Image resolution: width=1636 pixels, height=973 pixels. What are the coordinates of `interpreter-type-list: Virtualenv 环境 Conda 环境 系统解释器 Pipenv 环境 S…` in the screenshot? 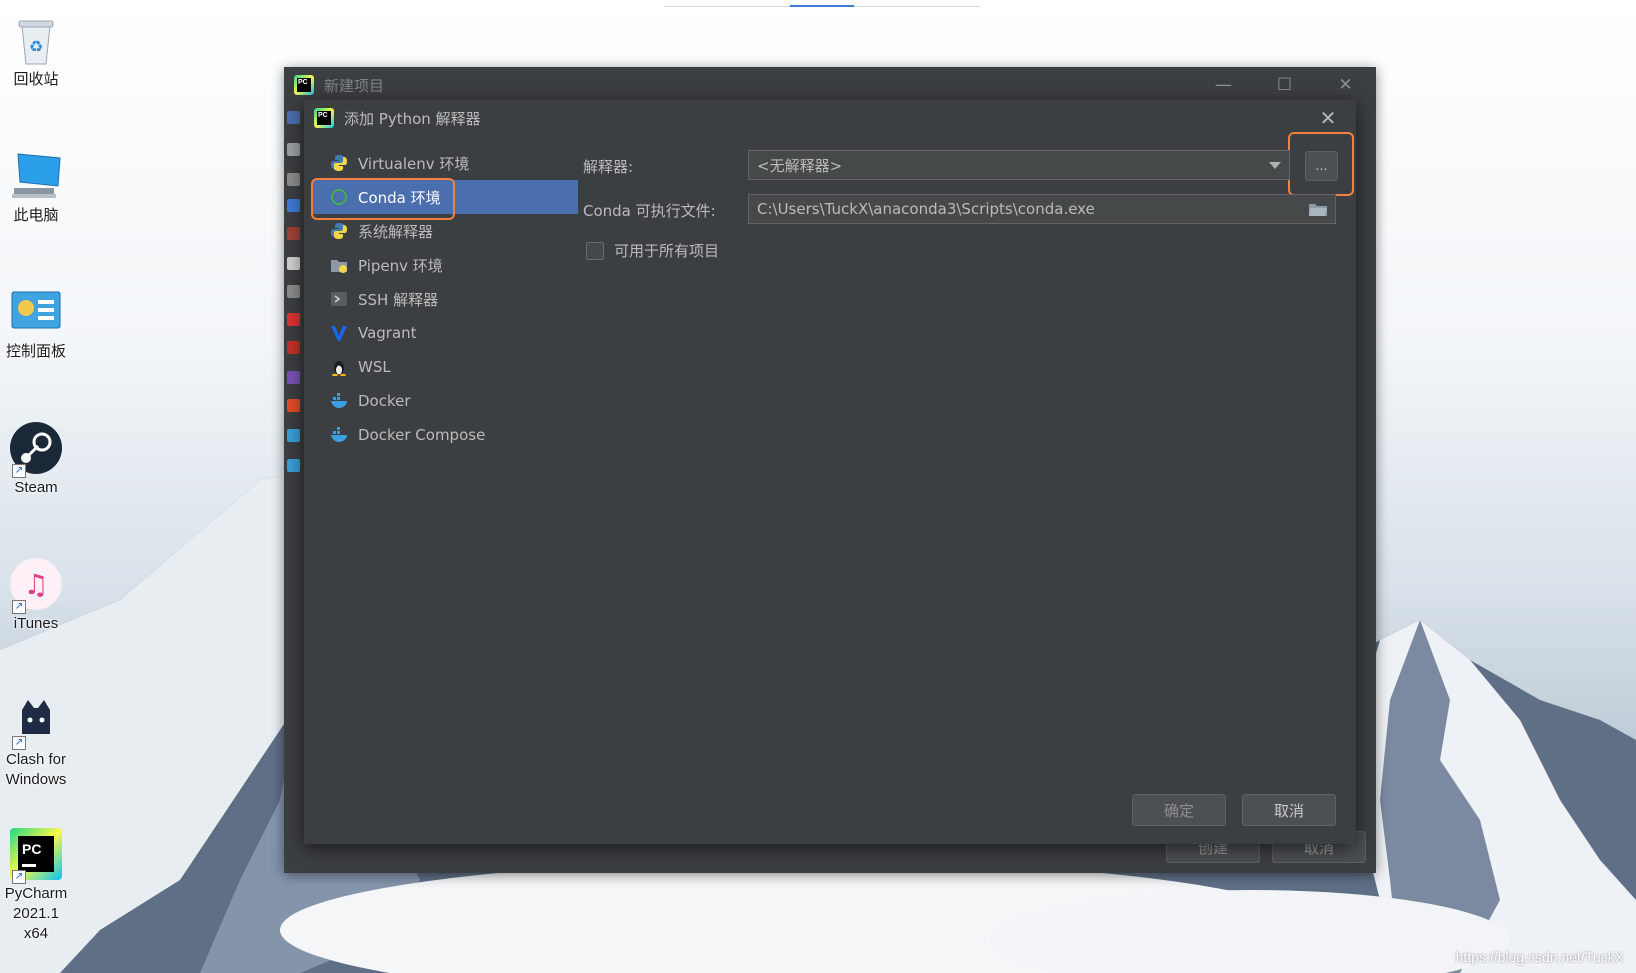 It's located at (445, 299).